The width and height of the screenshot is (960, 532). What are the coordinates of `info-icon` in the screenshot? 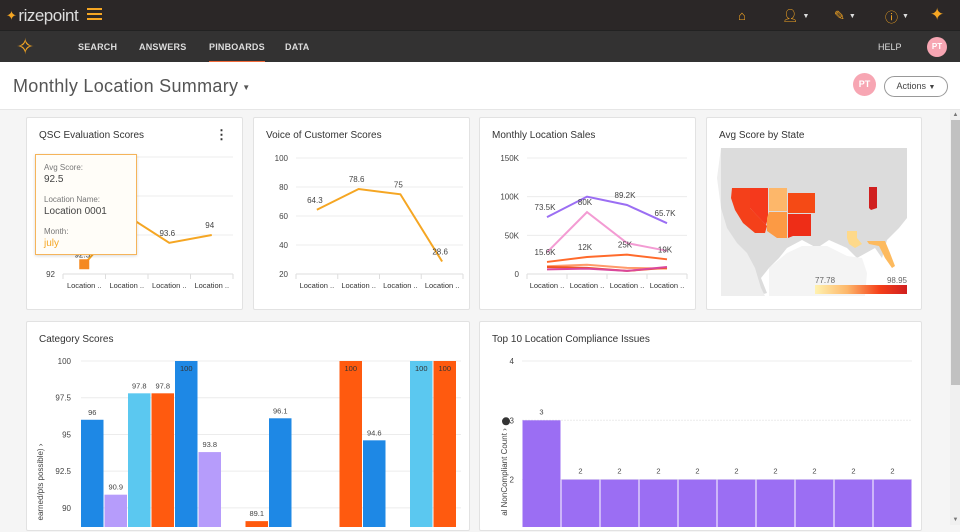 It's located at (506, 421).